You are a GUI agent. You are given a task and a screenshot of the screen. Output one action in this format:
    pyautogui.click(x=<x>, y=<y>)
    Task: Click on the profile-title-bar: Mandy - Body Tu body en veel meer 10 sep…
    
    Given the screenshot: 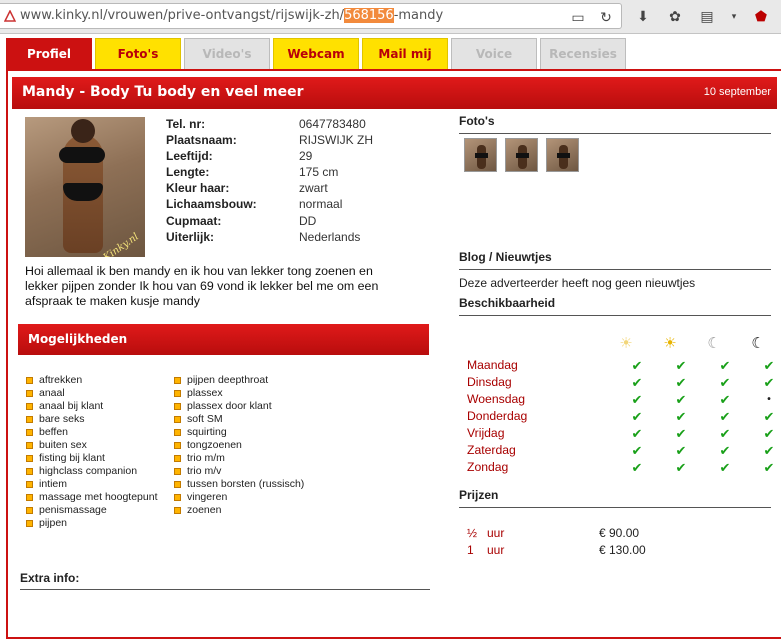 What is the action you would take?
    pyautogui.click(x=394, y=93)
    